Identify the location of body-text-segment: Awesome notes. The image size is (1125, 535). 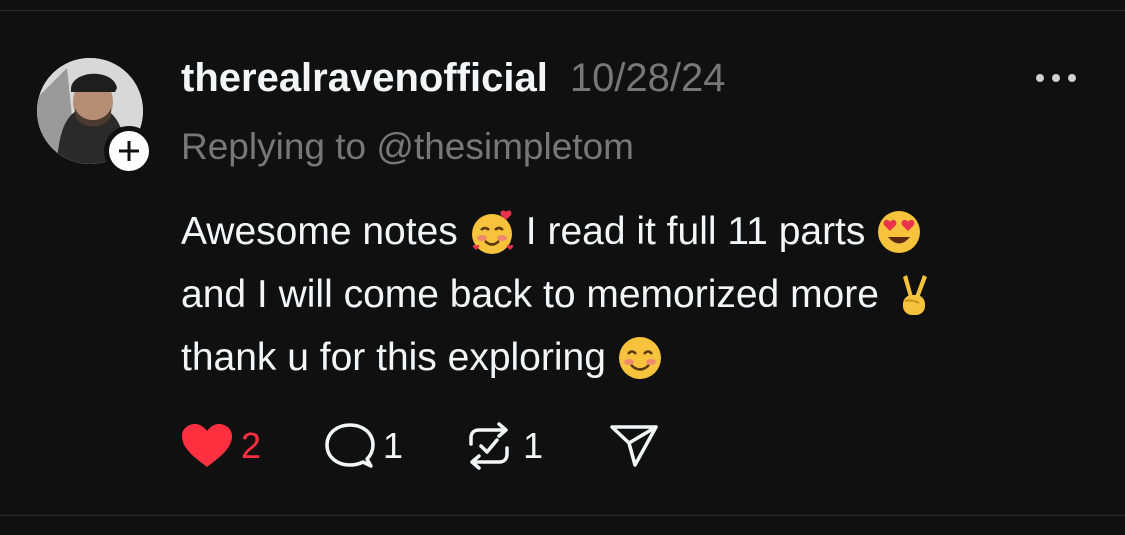
(319, 231).